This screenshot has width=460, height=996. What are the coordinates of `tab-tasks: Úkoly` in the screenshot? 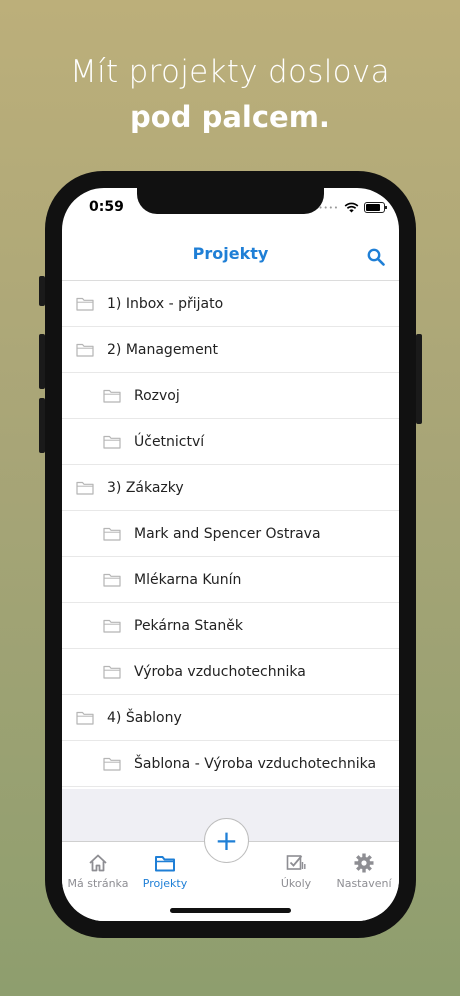 It's located at (296, 871).